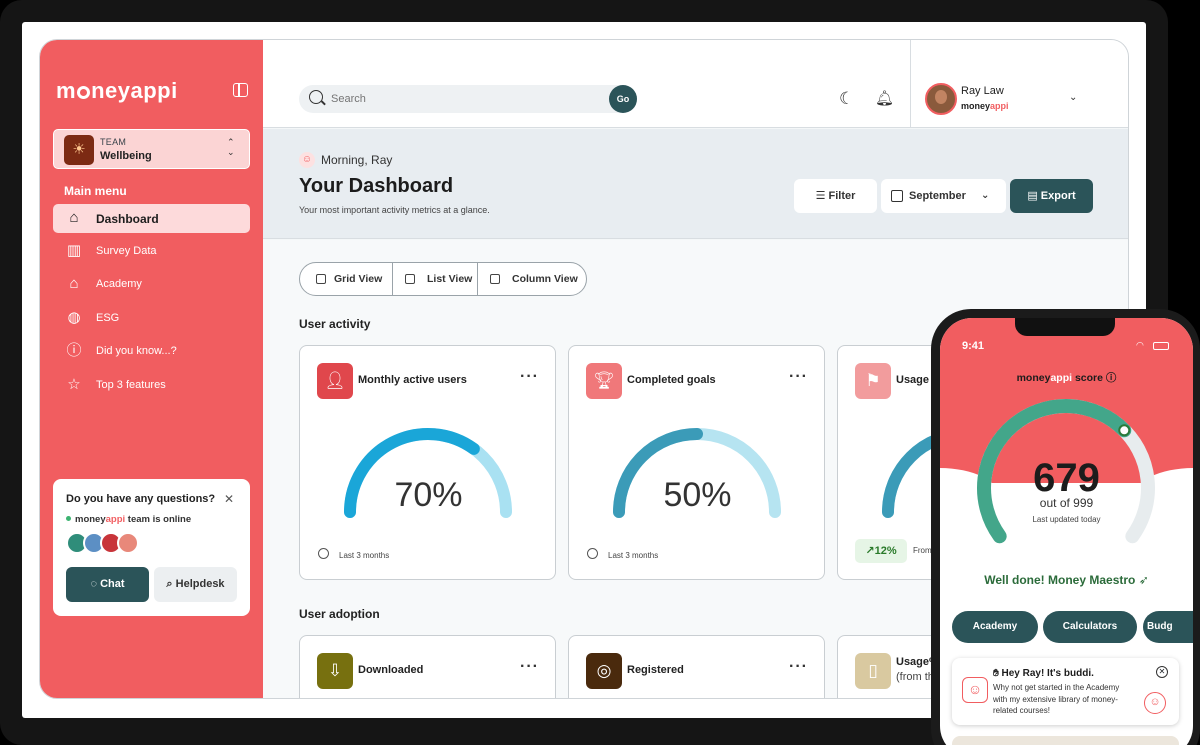 This screenshot has width=1200, height=745. What do you see at coordinates (74, 250) in the screenshot?
I see `bar-chart-icon: ▥` at bounding box center [74, 250].